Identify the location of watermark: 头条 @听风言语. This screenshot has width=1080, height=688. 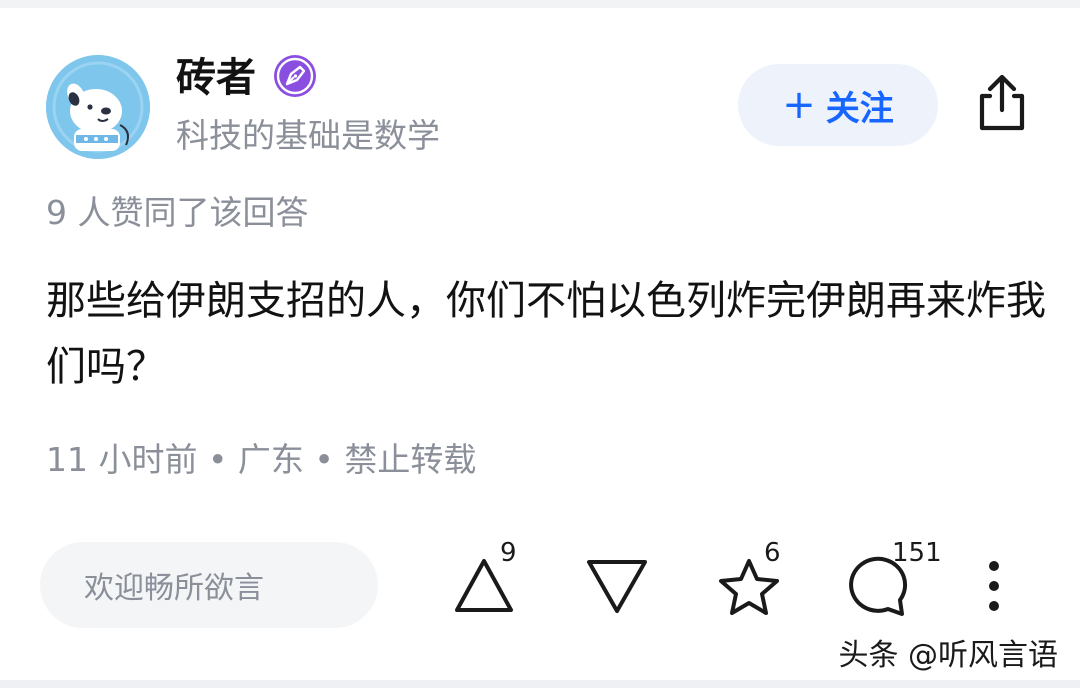
(948, 655).